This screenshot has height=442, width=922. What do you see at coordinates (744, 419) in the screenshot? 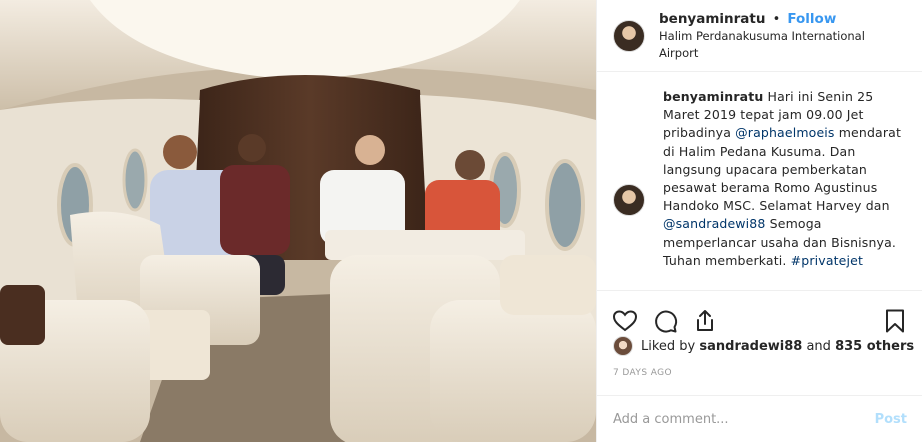
I see `comment-input` at bounding box center [744, 419].